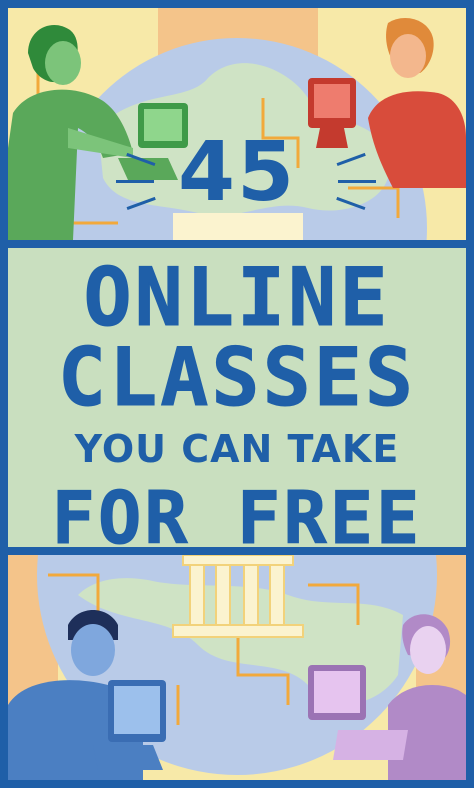 Image resolution: width=474 pixels, height=788 pixels. Describe the element at coordinates (237, 377) in the screenshot. I see `headline-line-classes: CLASSES` at that location.